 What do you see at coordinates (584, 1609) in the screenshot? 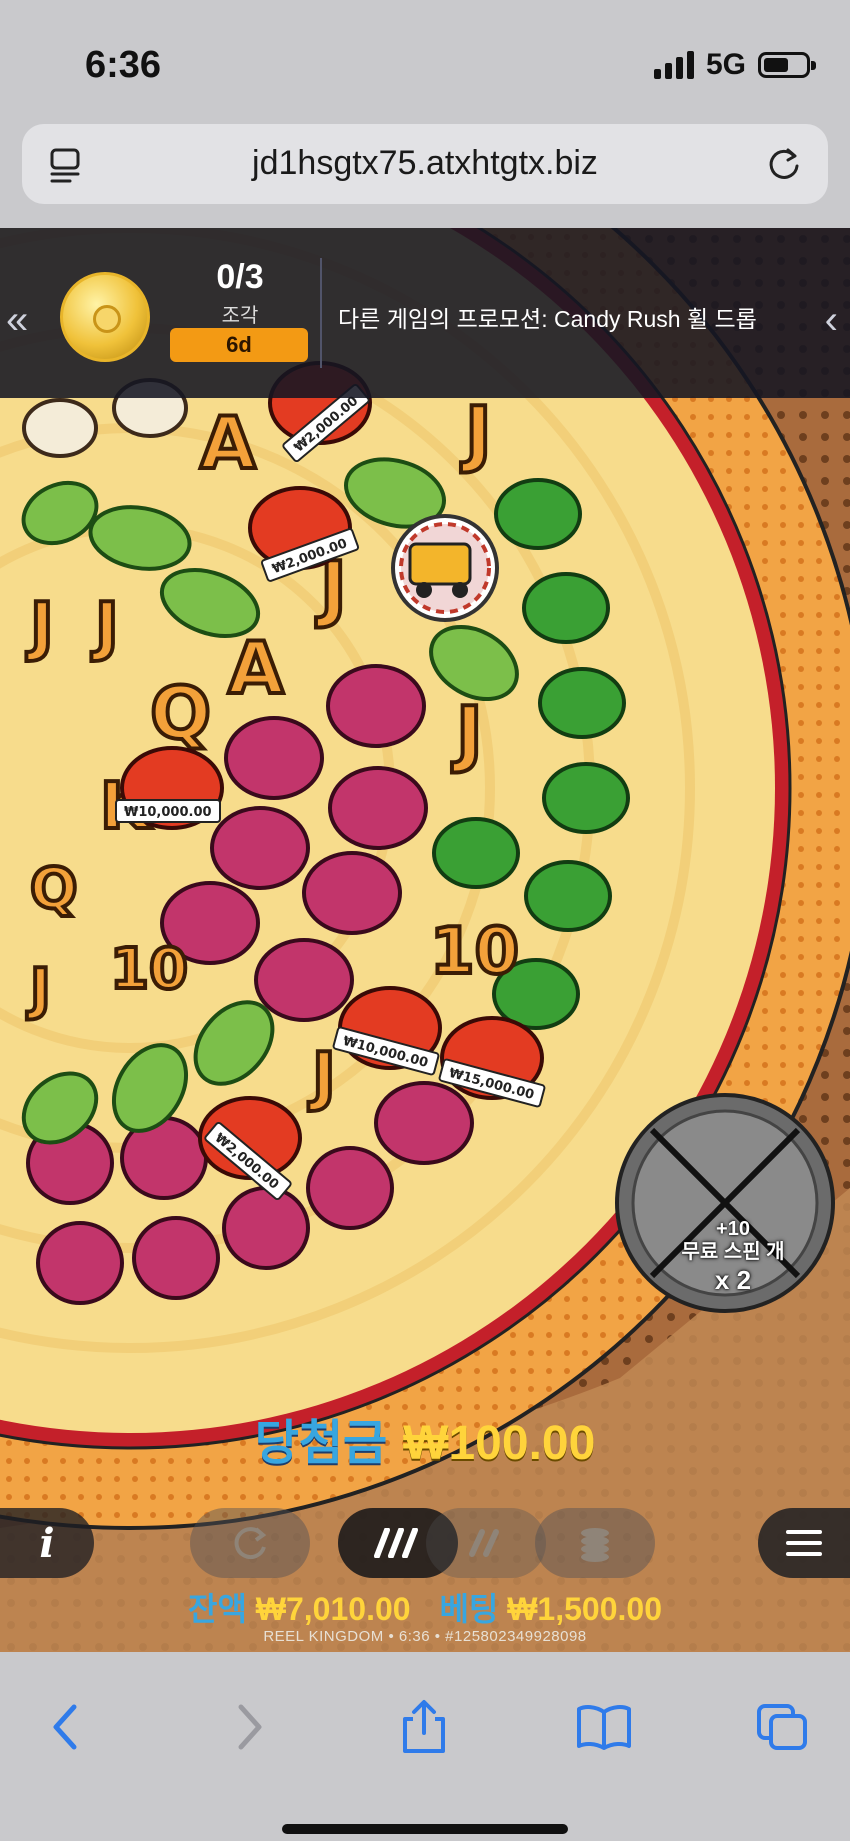
I see `bet-value: ₩1,500.00` at bounding box center [584, 1609].